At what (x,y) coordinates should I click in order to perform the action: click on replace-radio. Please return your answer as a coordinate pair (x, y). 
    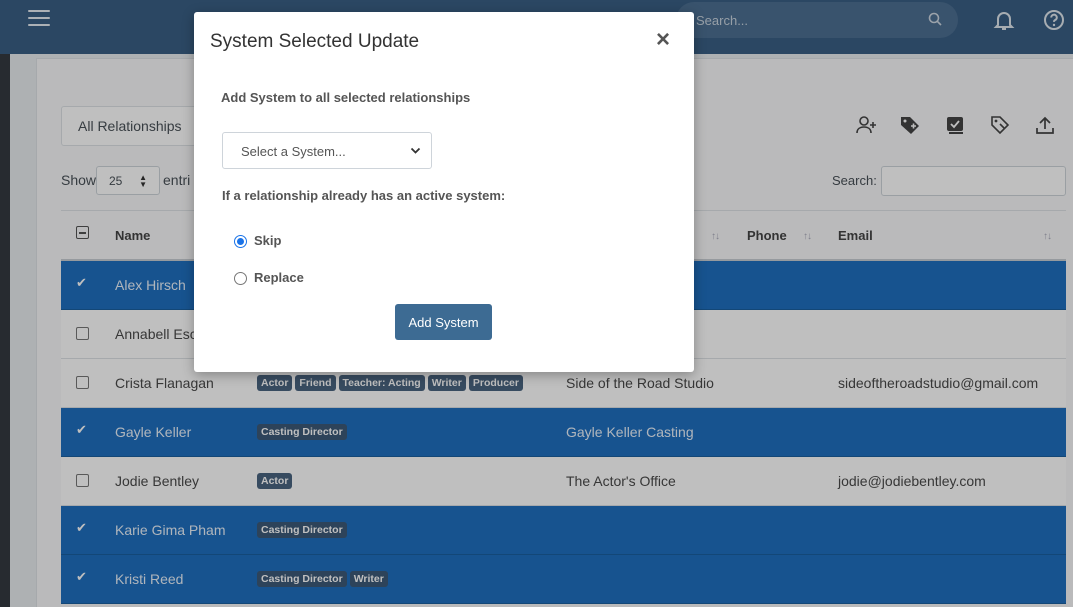
    Looking at the image, I should click on (240, 278).